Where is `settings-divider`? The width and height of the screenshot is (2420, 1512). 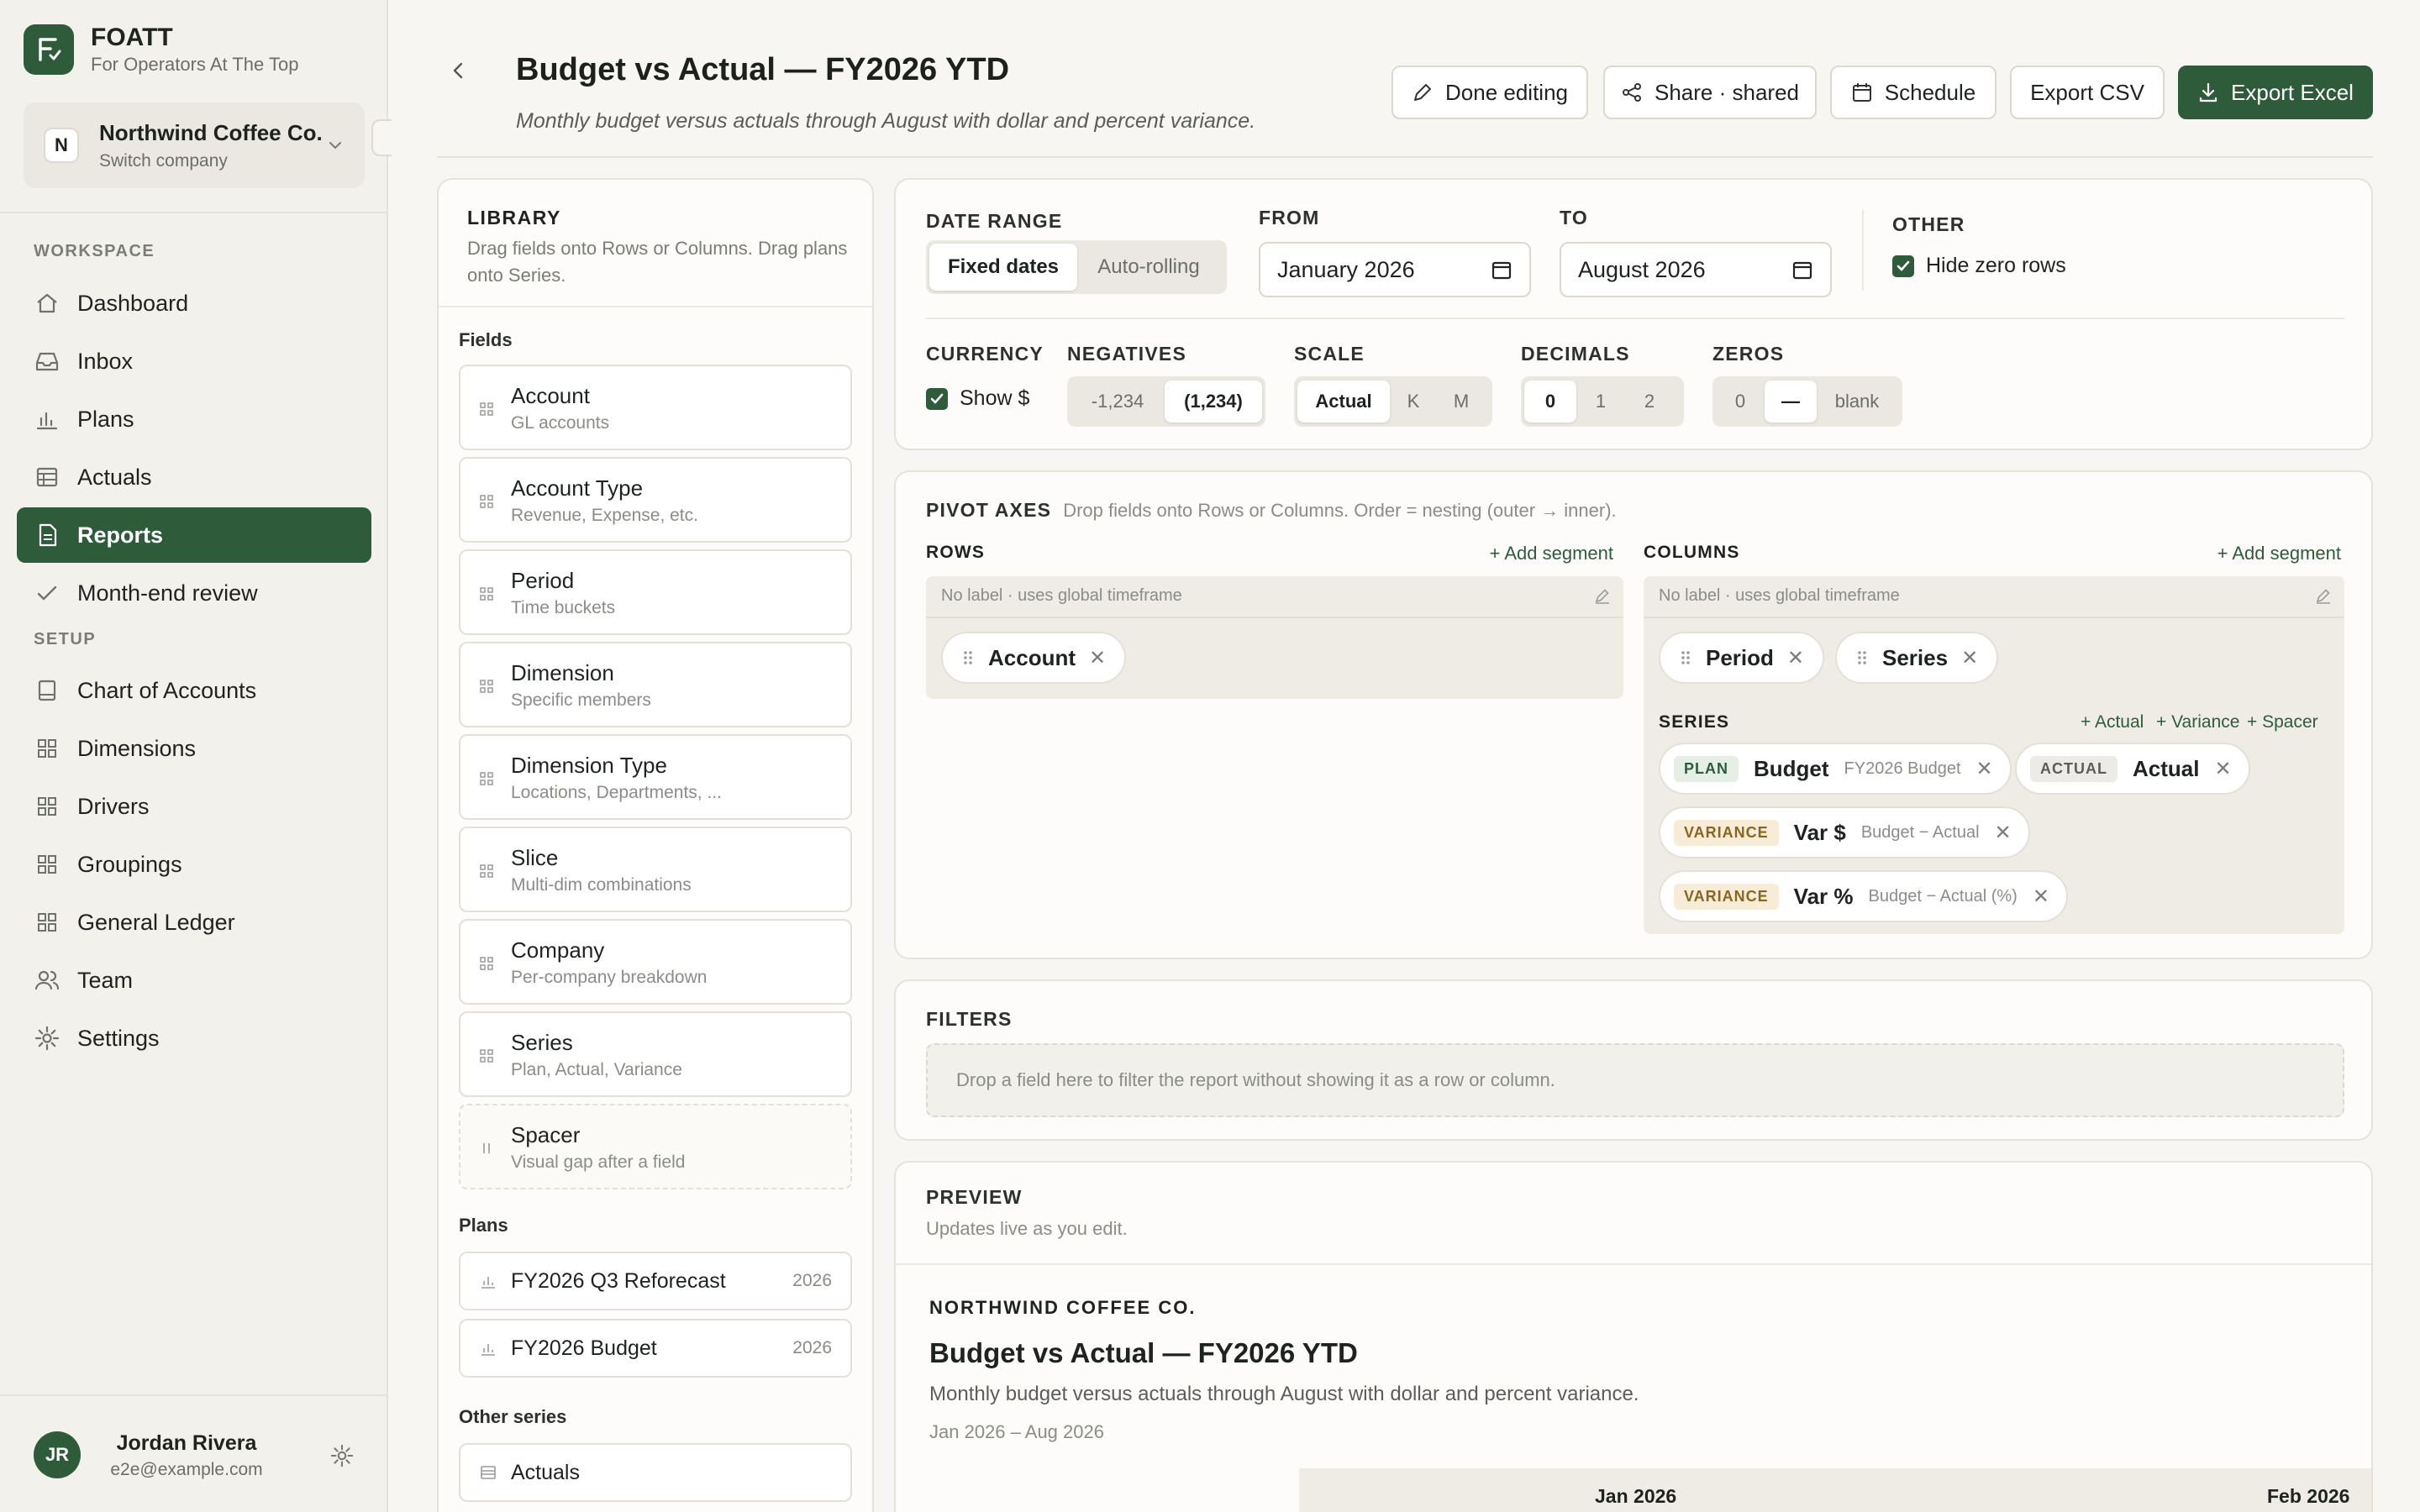
settings-divider is located at coordinates (1635, 318).